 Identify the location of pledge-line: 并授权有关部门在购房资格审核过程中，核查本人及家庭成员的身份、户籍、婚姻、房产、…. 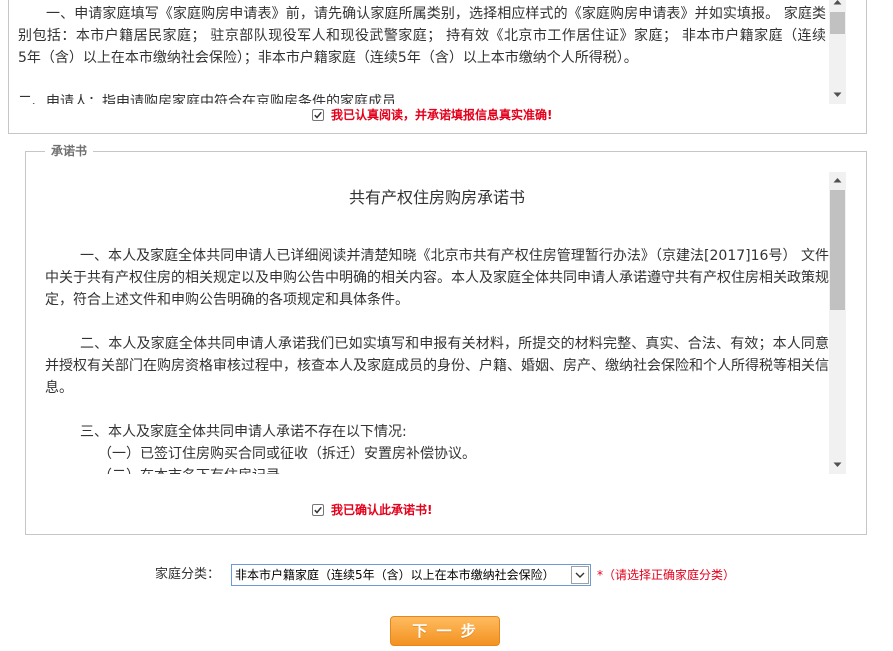
(437, 366).